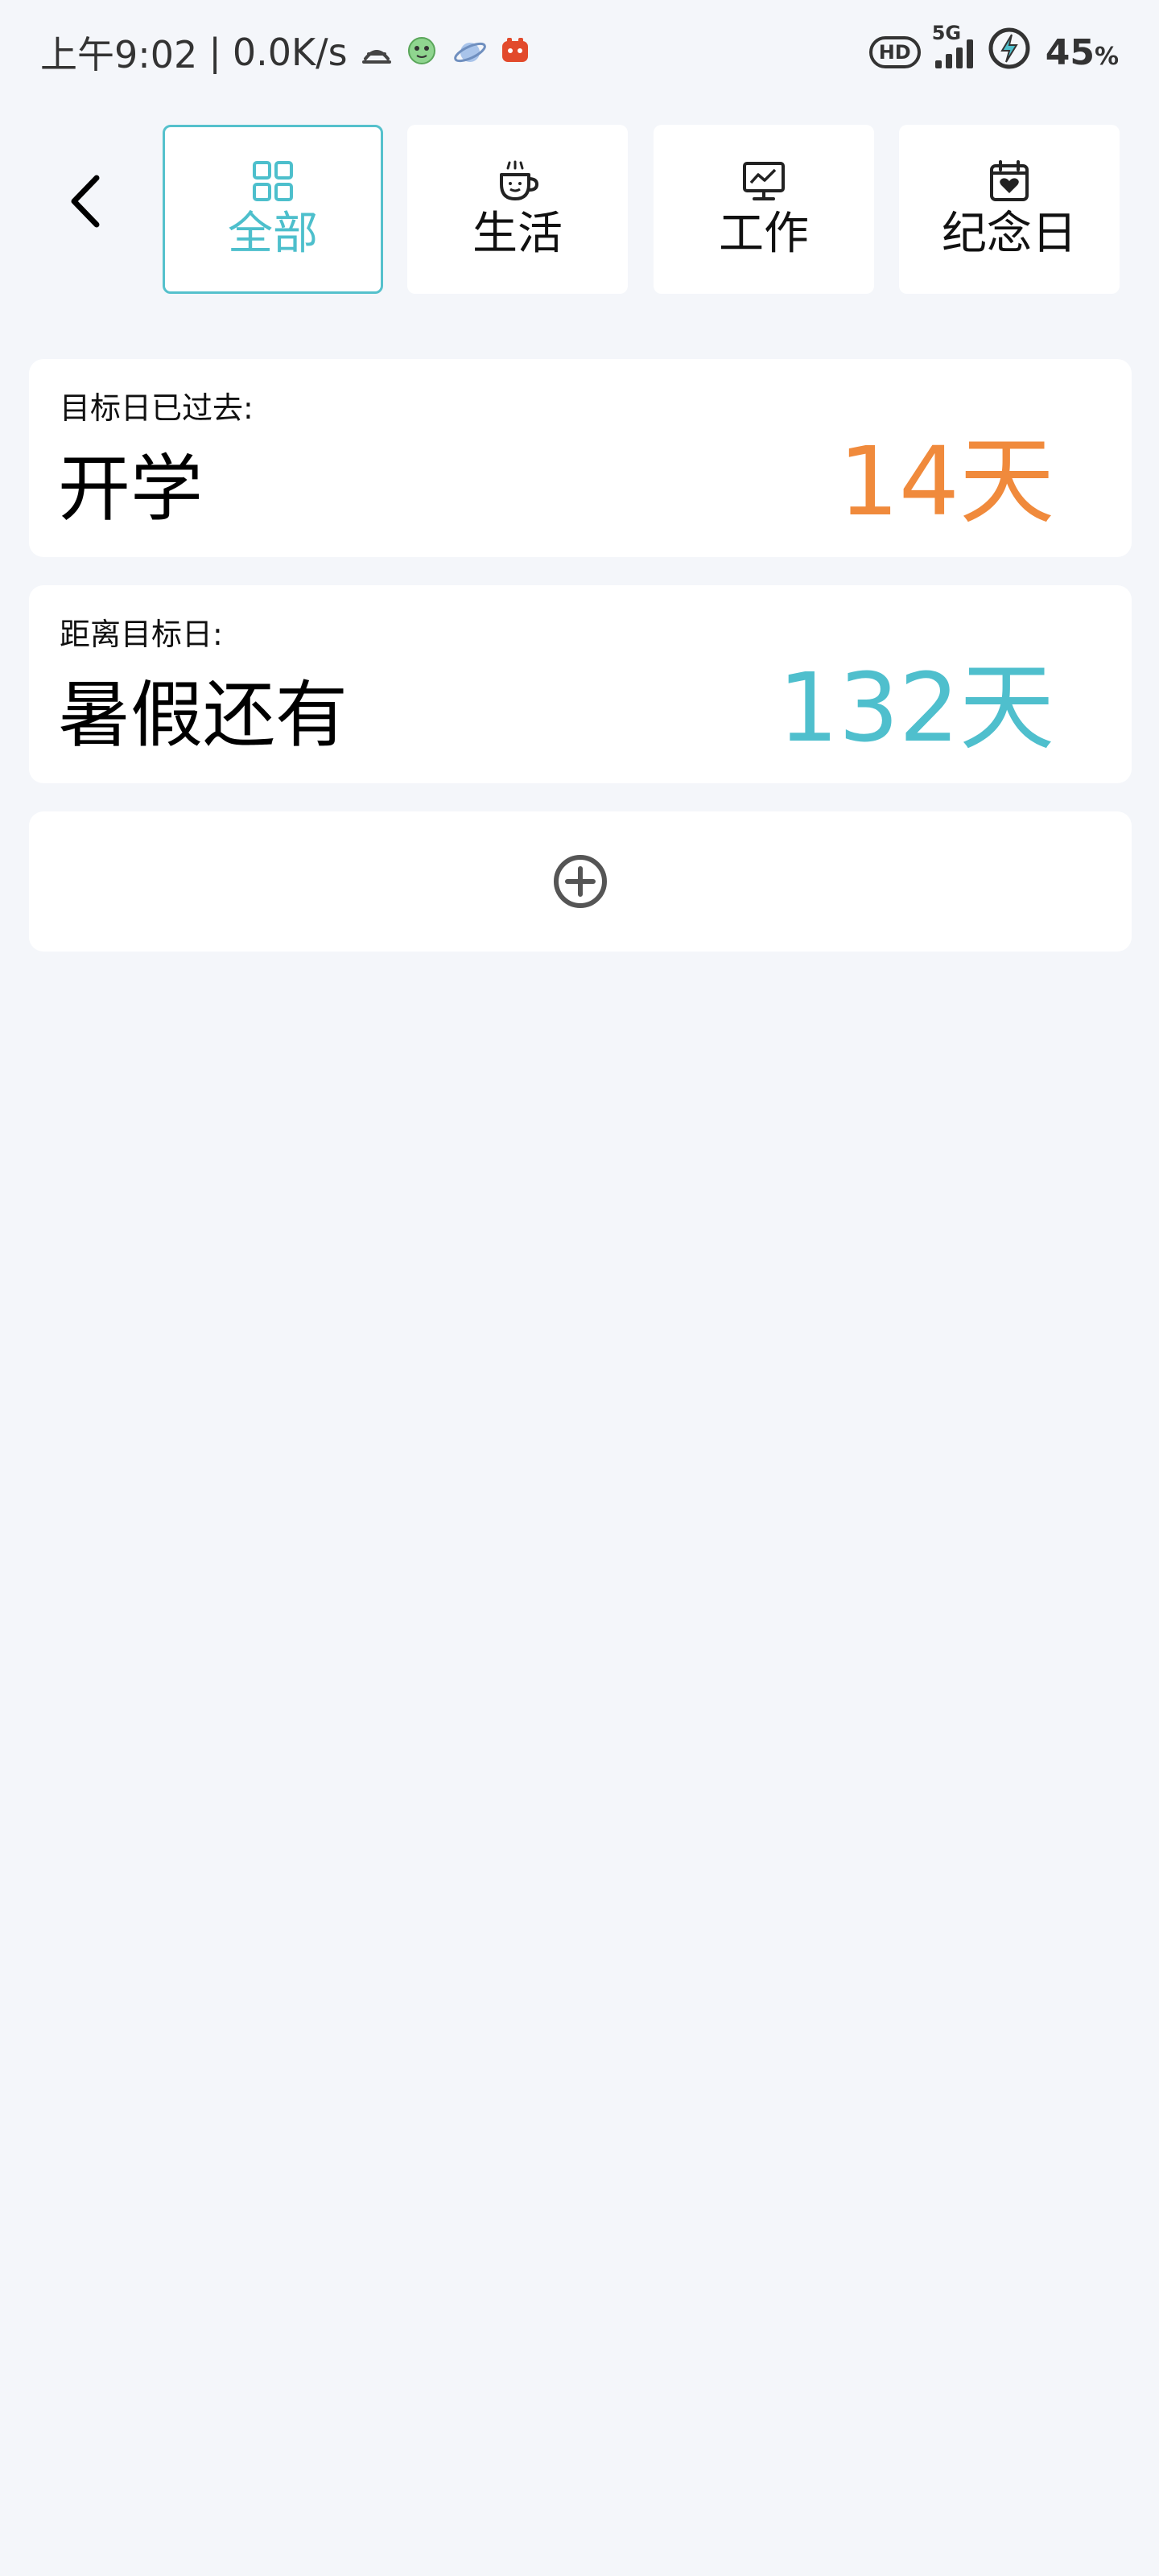 The height and width of the screenshot is (2576, 1159). I want to click on status-right: HD 5G 45%, so click(993, 51).